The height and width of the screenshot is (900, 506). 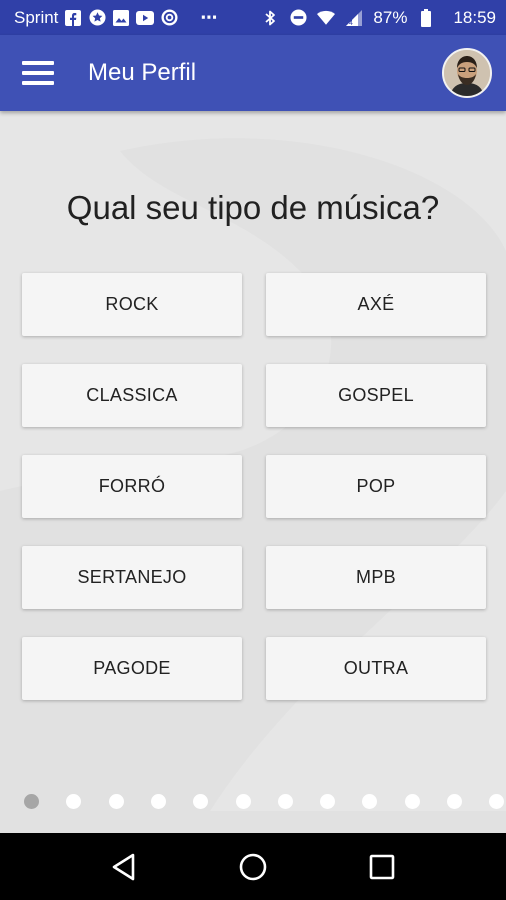 I want to click on recents-icon, so click(x=382, y=867).